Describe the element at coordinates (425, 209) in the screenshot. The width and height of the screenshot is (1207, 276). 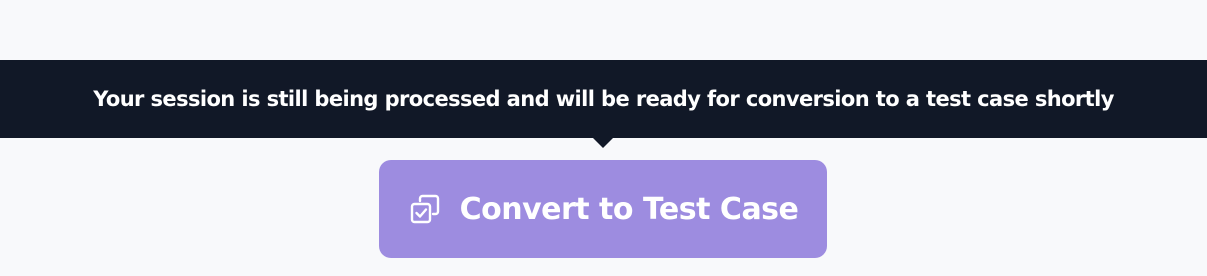
I see `copy-check-icon` at that location.